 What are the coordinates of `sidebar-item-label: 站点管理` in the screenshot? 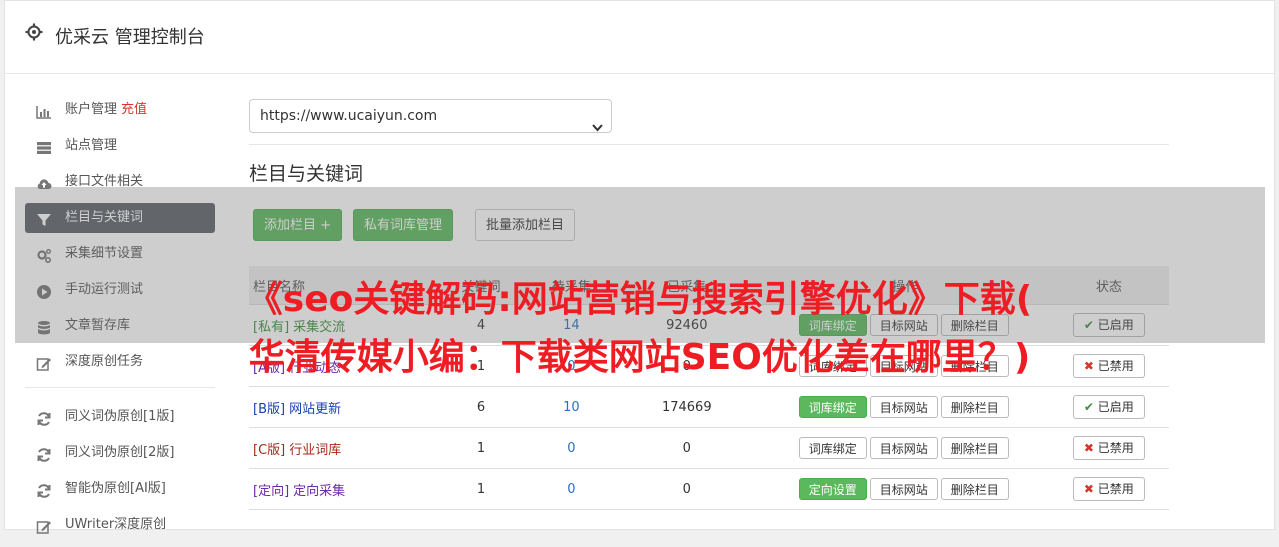 It's located at (91, 145).